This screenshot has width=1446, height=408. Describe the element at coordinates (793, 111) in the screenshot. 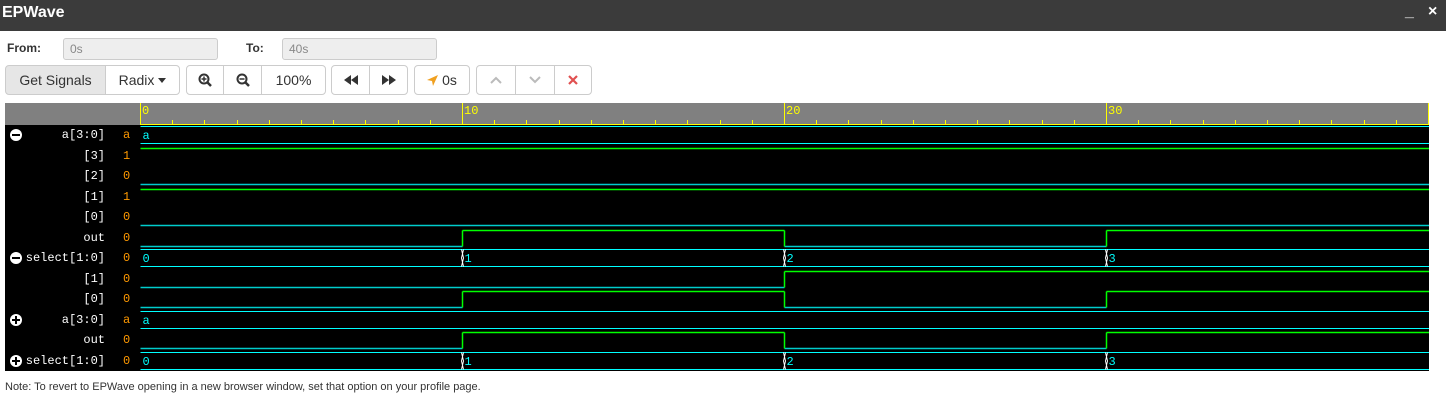

I see `ruler-label: 20` at that location.